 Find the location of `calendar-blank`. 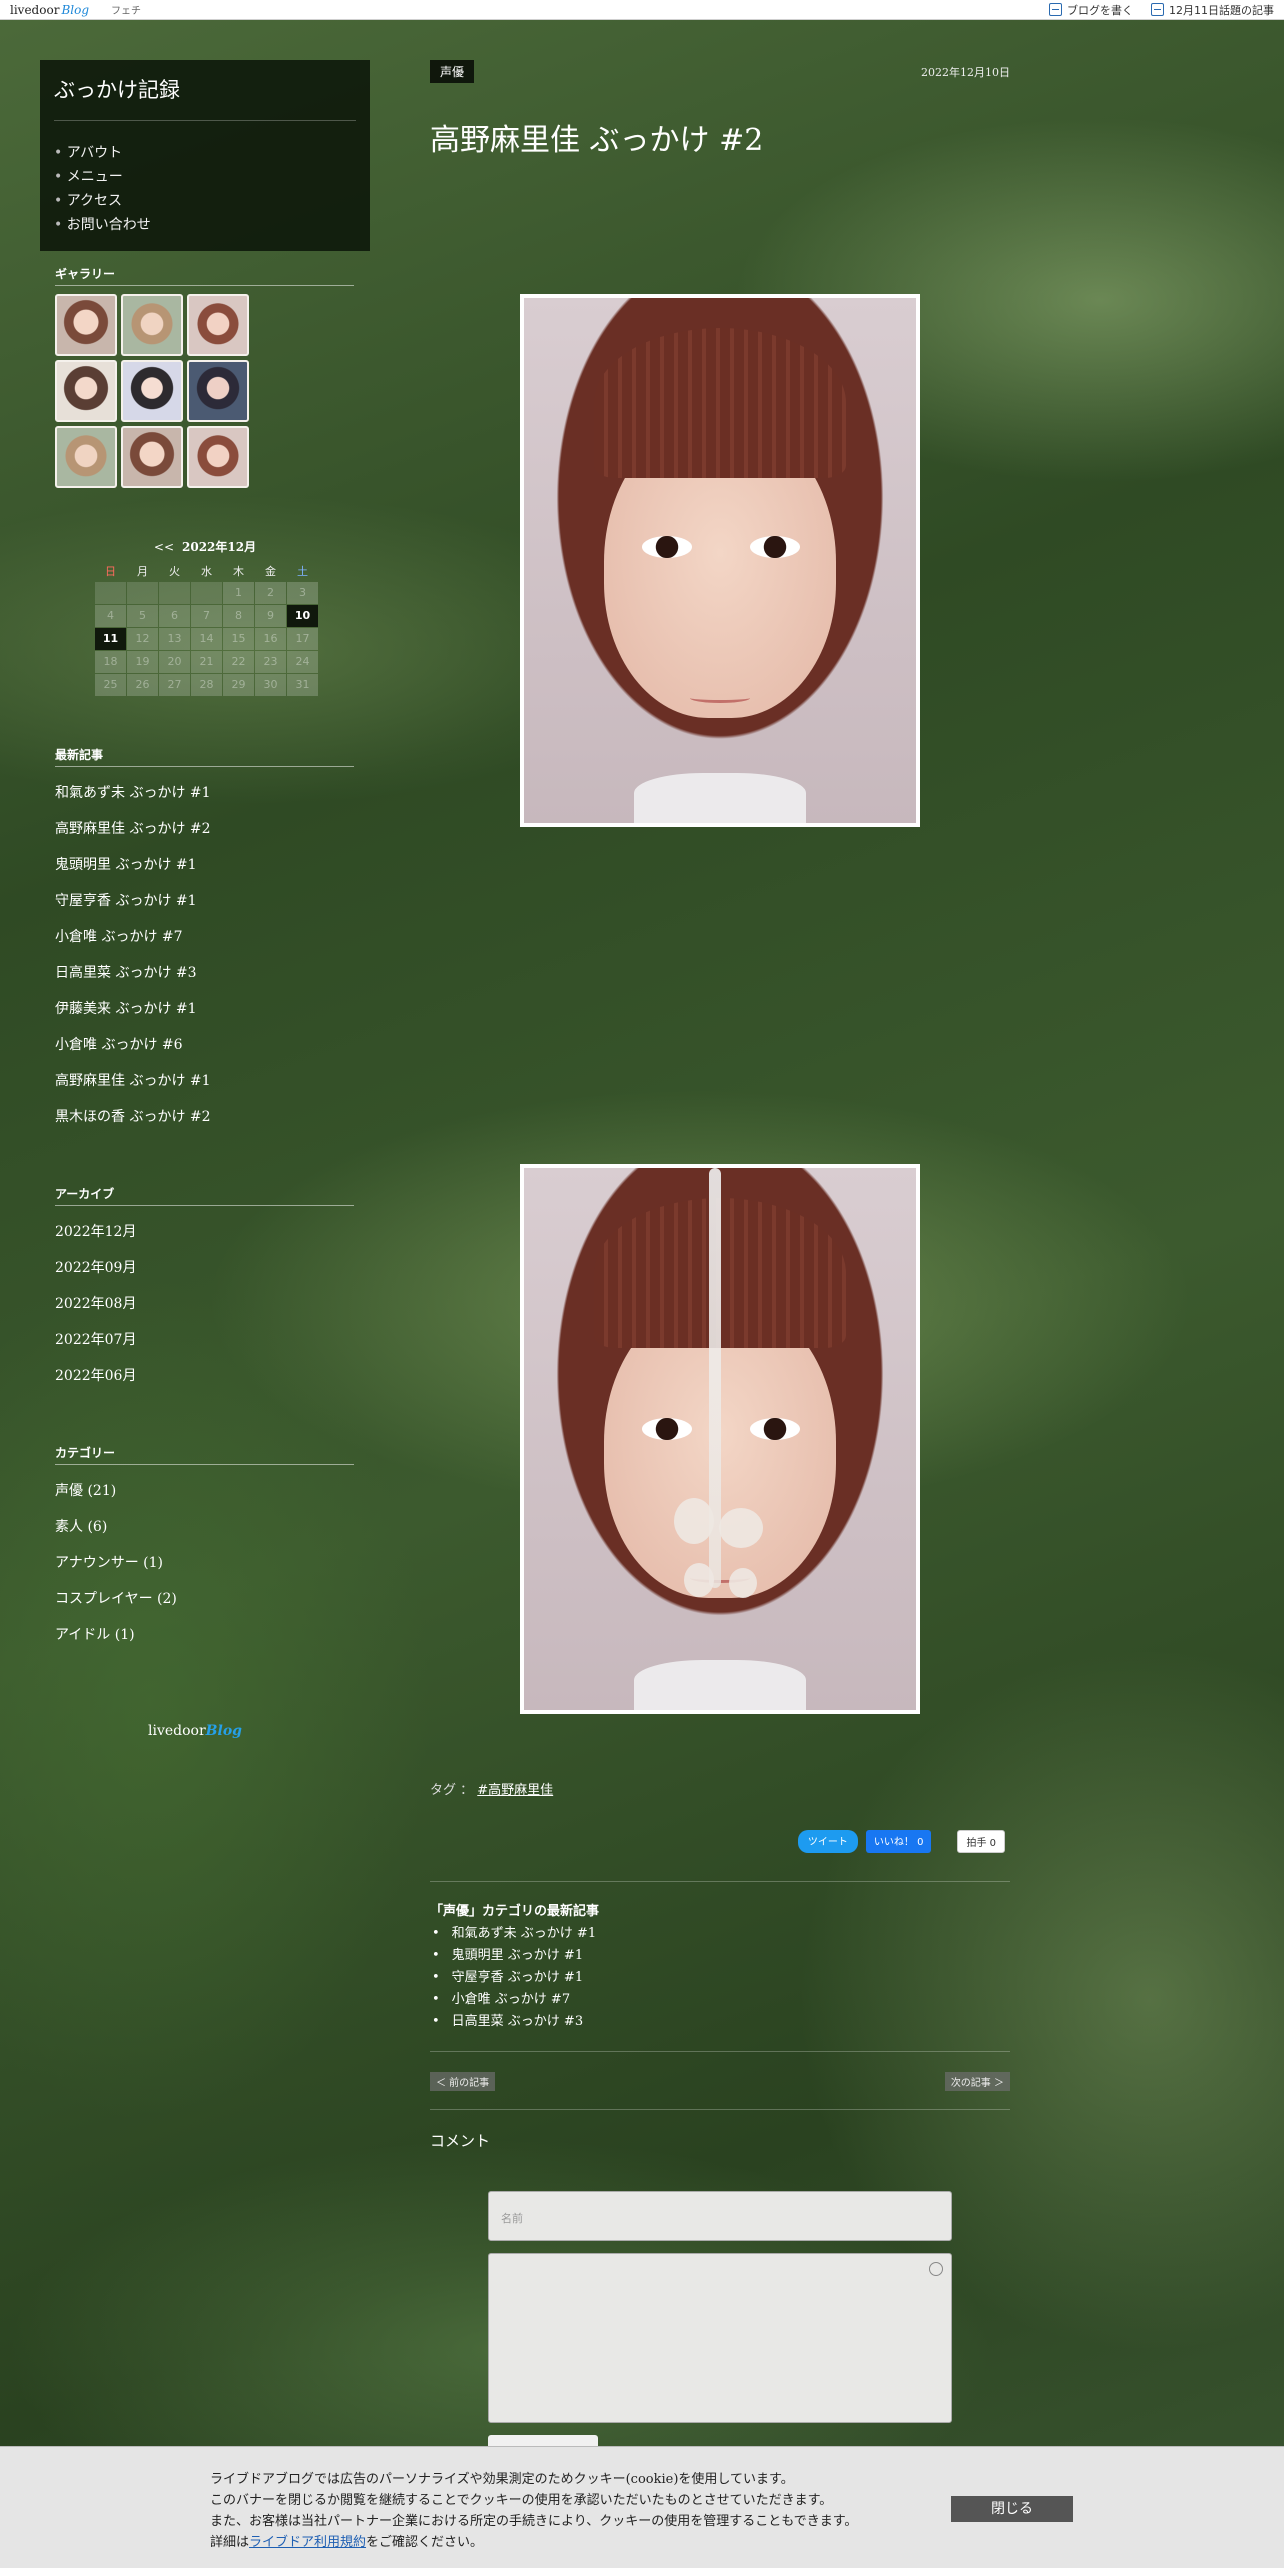

calendar-blank is located at coordinates (206, 593).